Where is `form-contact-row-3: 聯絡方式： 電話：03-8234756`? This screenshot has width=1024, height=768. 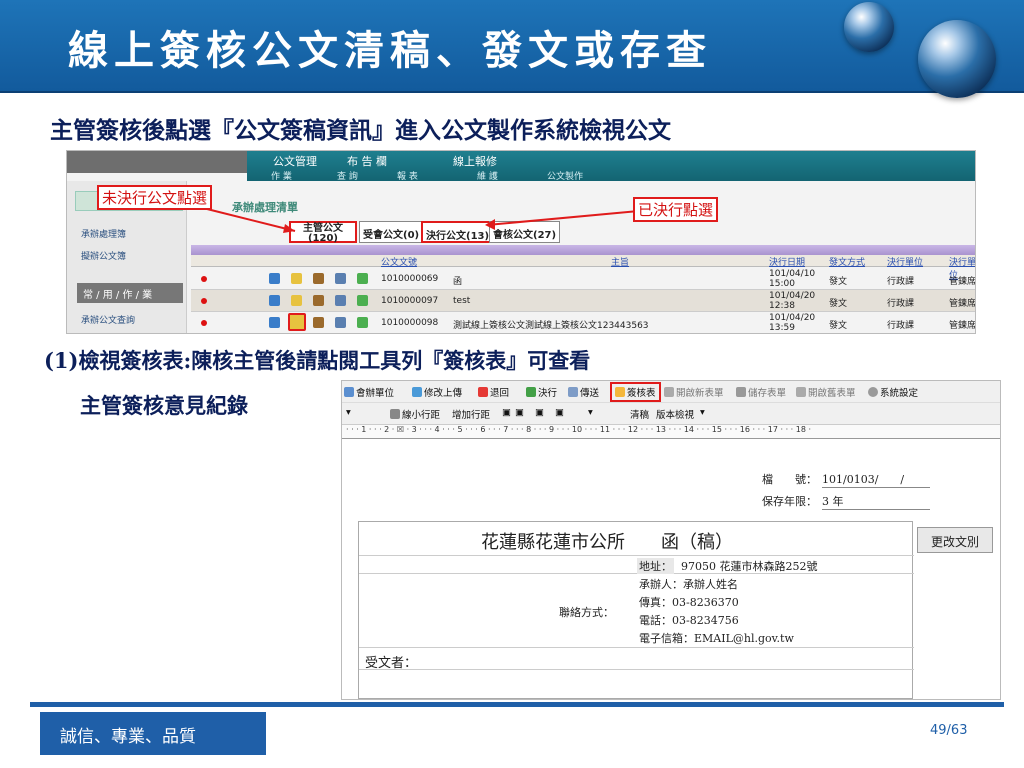 form-contact-row-3: 聯絡方式： 電話：03-8234756 is located at coordinates (636, 617).